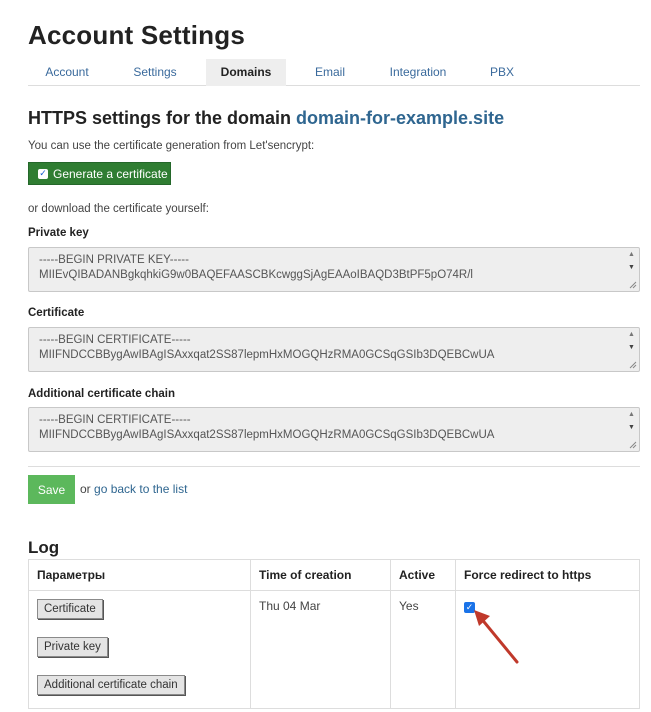 This screenshot has width=651, height=712. I want to click on form-divider, so click(334, 466).